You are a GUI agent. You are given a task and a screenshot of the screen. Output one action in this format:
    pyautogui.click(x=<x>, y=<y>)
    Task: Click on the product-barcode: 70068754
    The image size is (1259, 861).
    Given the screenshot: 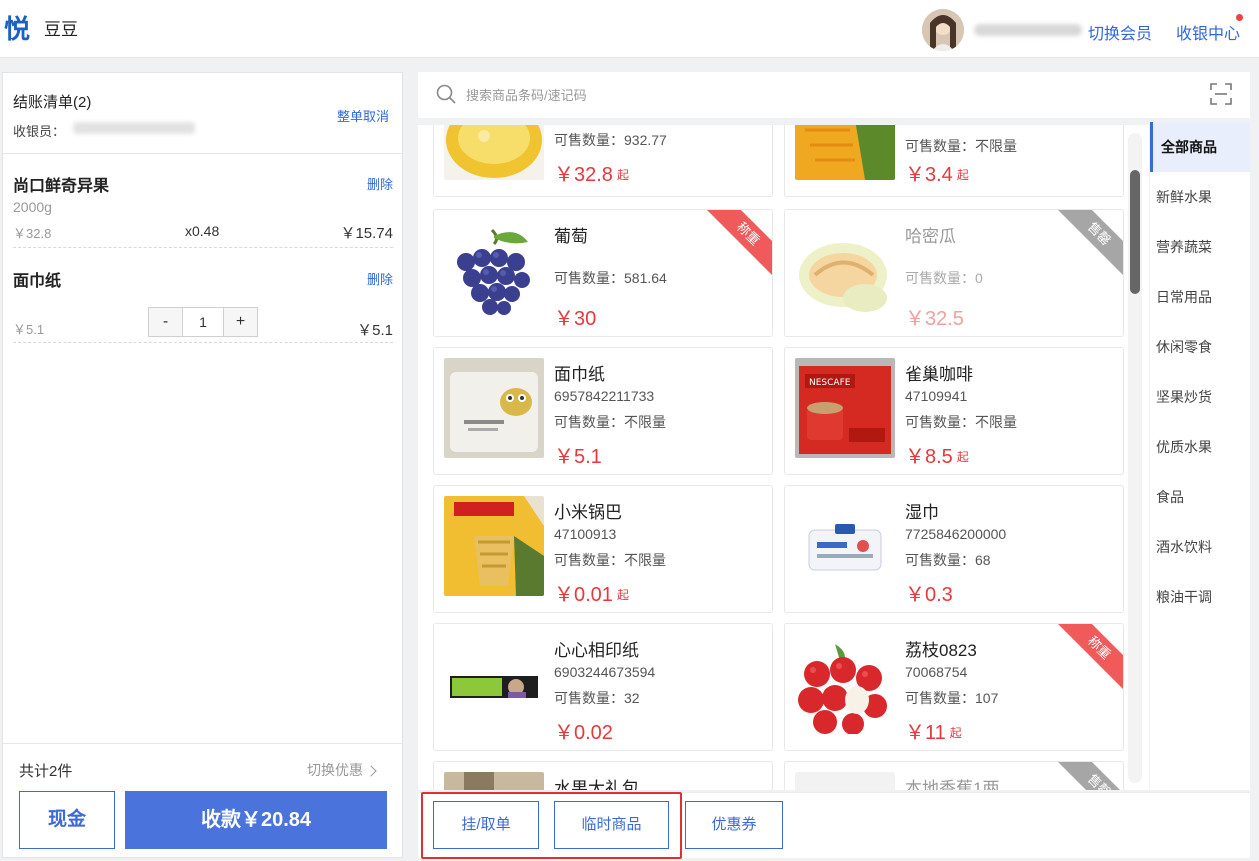 What is the action you would take?
    pyautogui.click(x=936, y=672)
    